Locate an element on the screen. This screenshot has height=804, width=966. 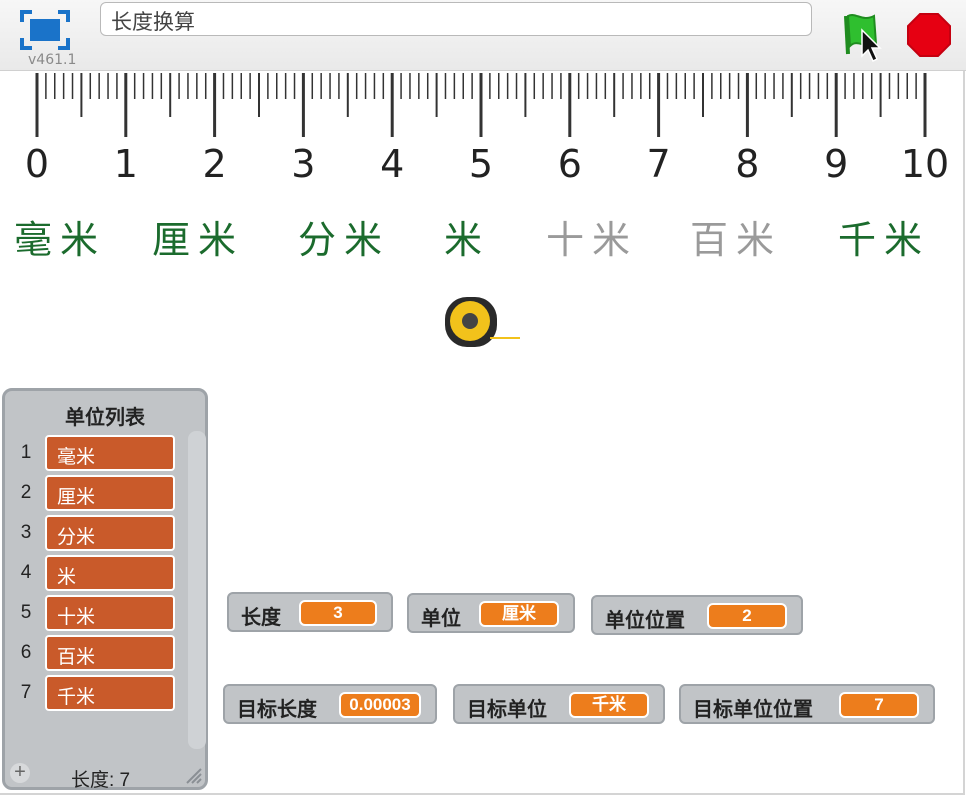
list-item-value: 十米 is located at coordinates (110, 613).